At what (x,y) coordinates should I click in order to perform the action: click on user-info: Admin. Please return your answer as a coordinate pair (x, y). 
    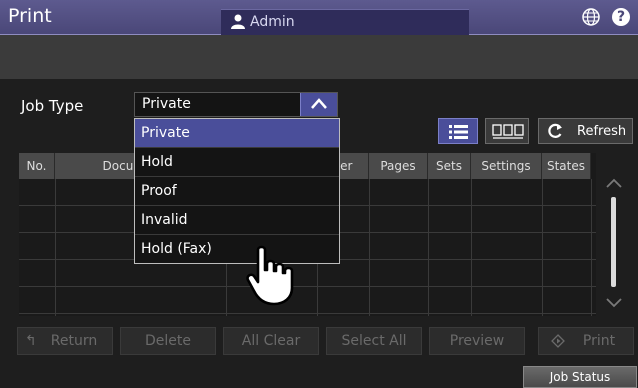
    Looking at the image, I should click on (345, 22).